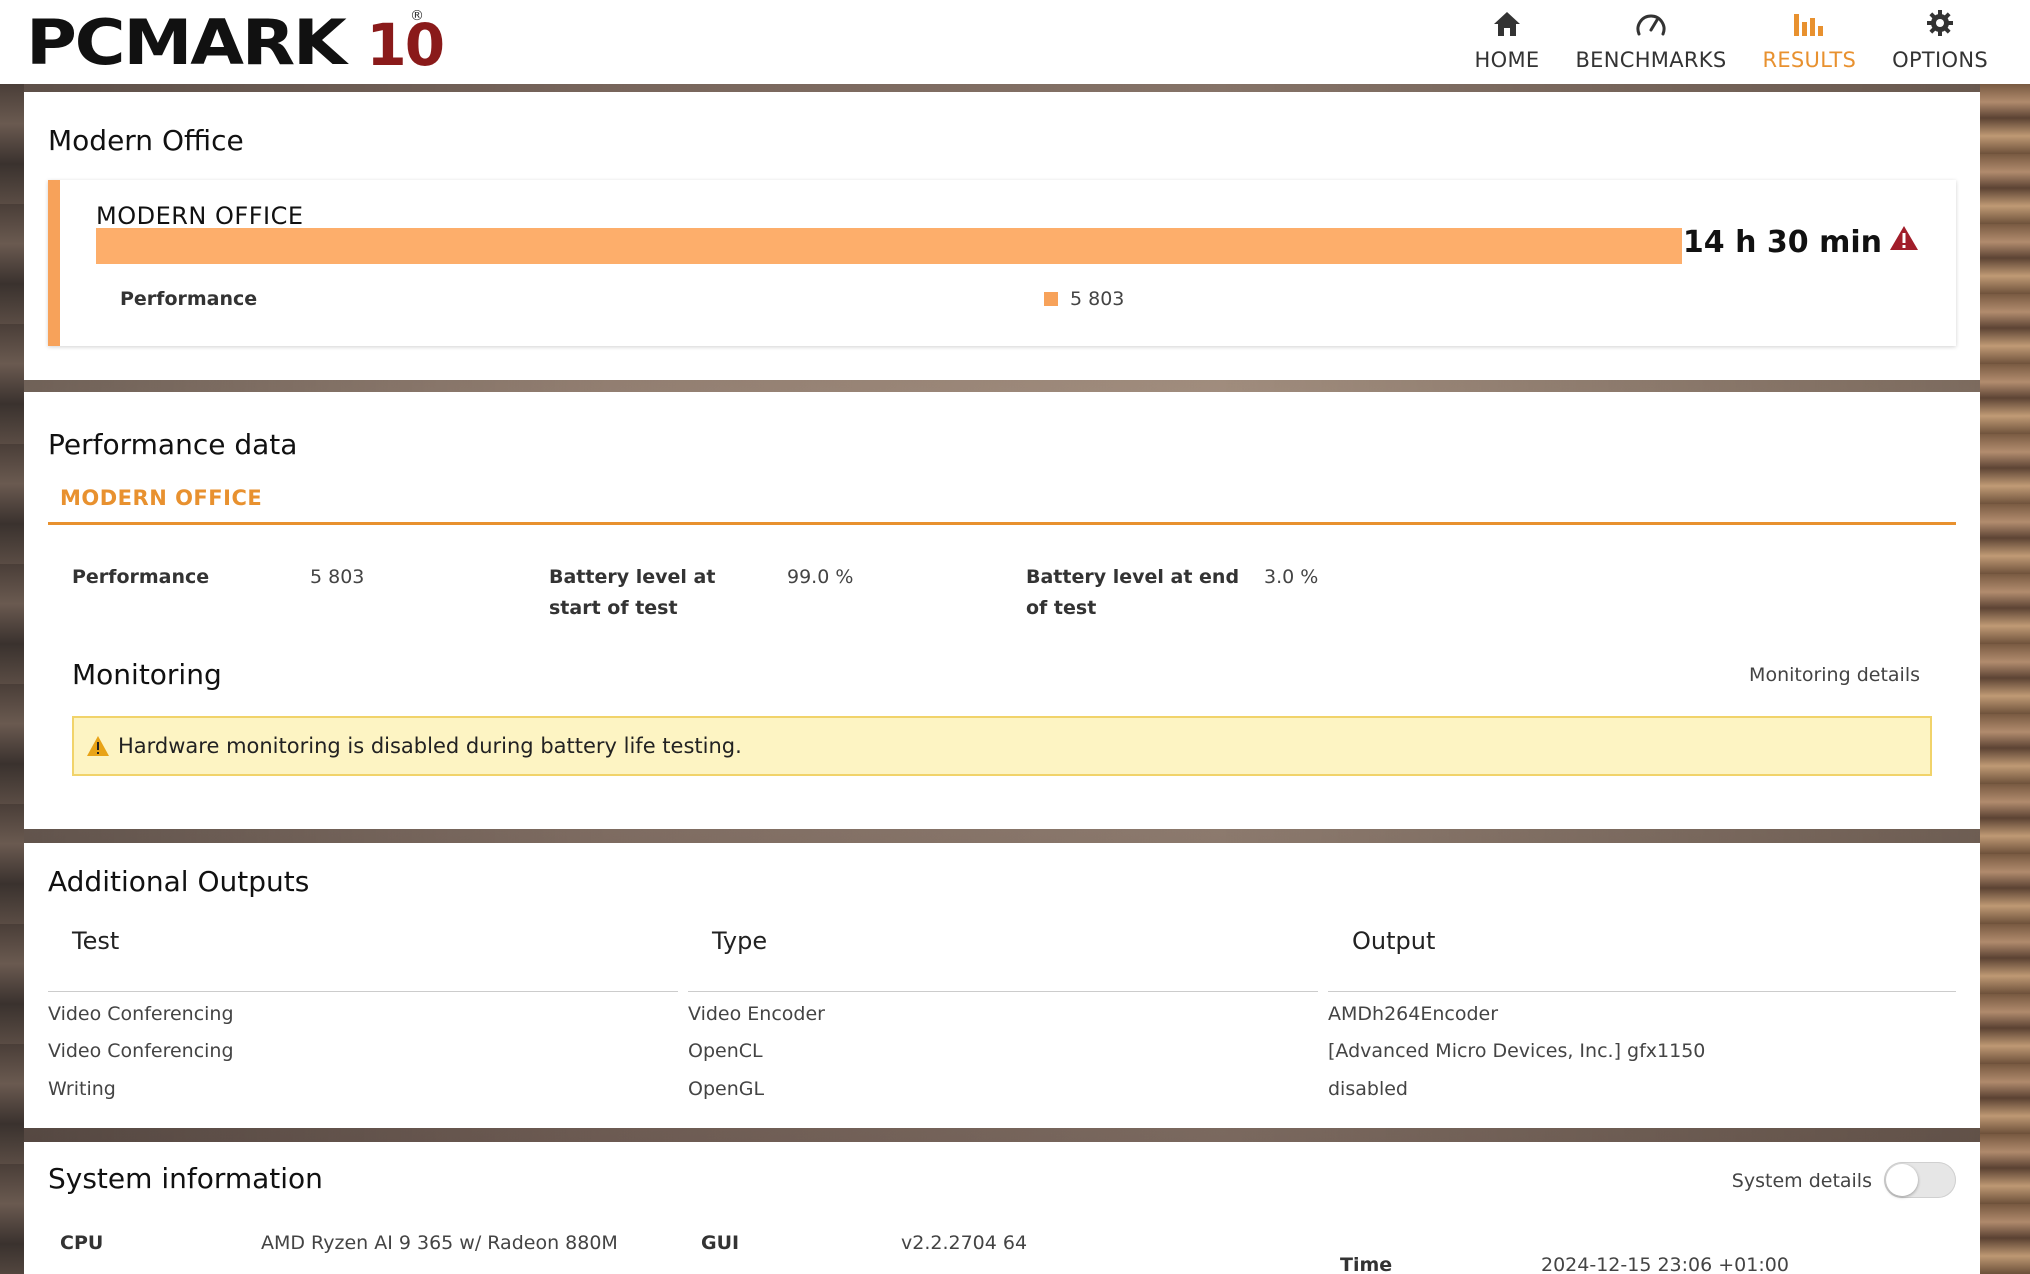 The width and height of the screenshot is (2030, 1274). What do you see at coordinates (1061, 608) in the screenshot?
I see `battery-end-key-line2: of test` at bounding box center [1061, 608].